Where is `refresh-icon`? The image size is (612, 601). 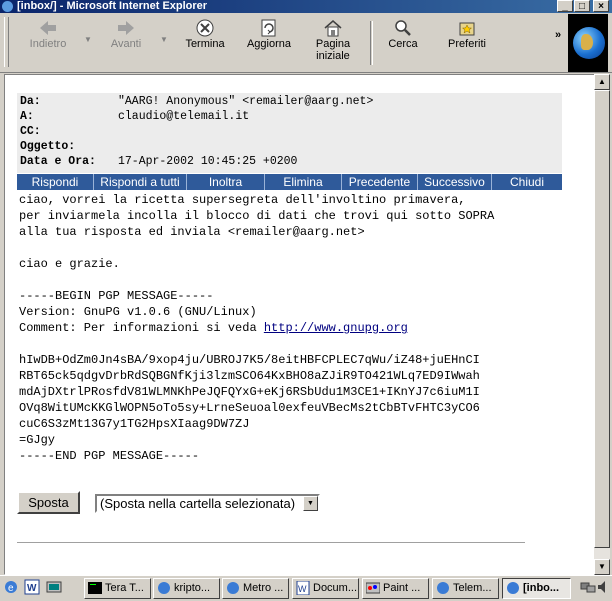
refresh-icon is located at coordinates (269, 28).